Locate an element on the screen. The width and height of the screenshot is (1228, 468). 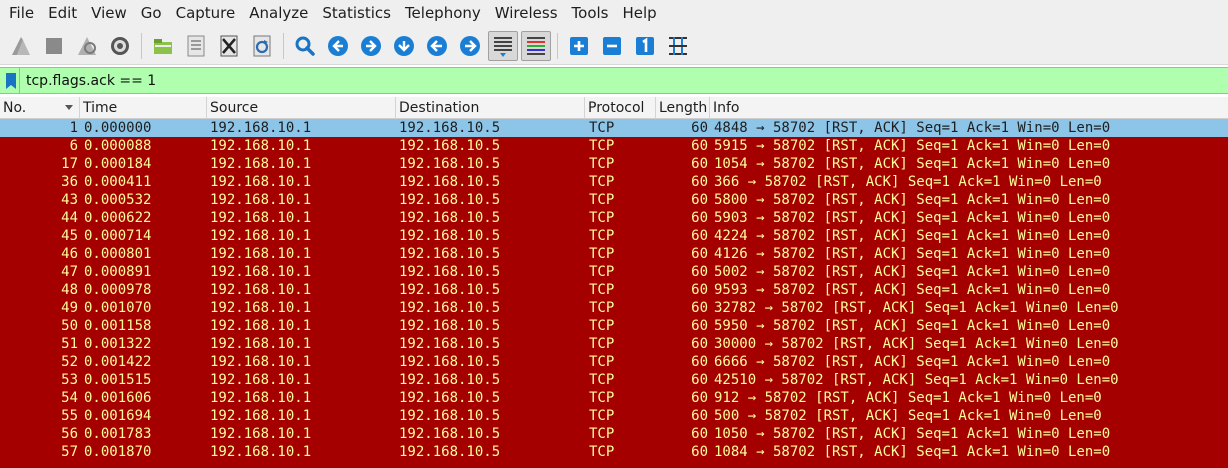
column-header-source: Source is located at coordinates (301, 108).